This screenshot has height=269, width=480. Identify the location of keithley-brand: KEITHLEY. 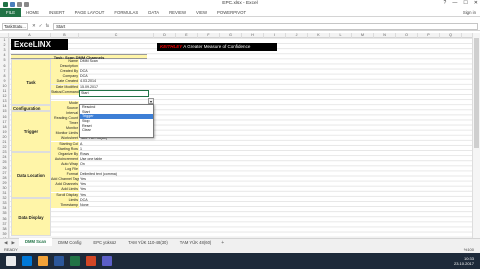
(171, 46).